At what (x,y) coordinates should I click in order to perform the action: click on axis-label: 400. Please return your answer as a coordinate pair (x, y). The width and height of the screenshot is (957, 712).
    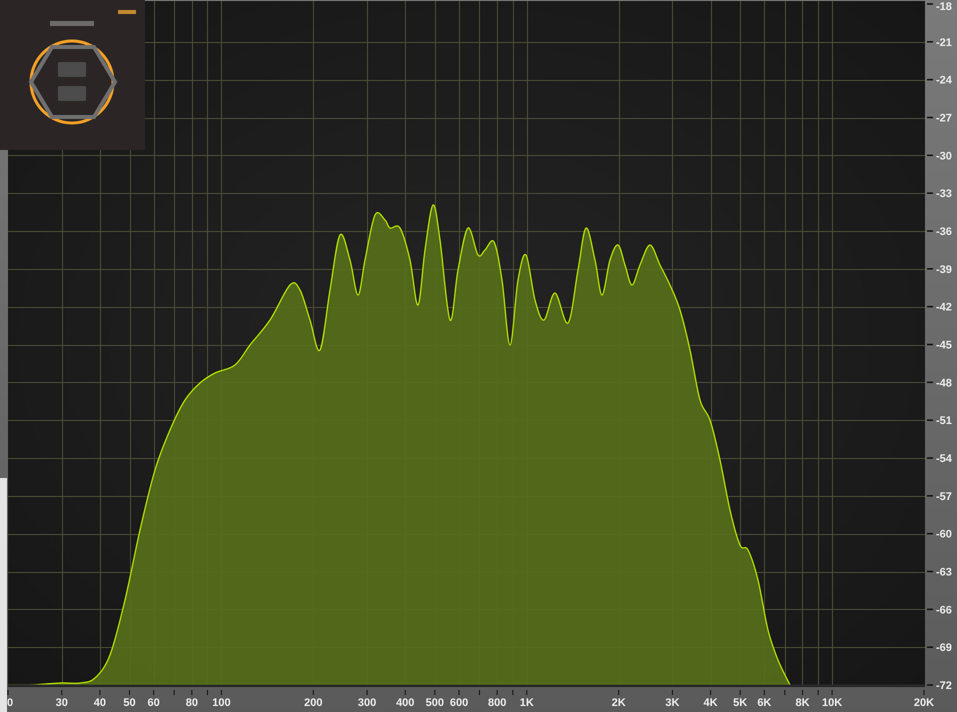
    Looking at the image, I should click on (405, 703).